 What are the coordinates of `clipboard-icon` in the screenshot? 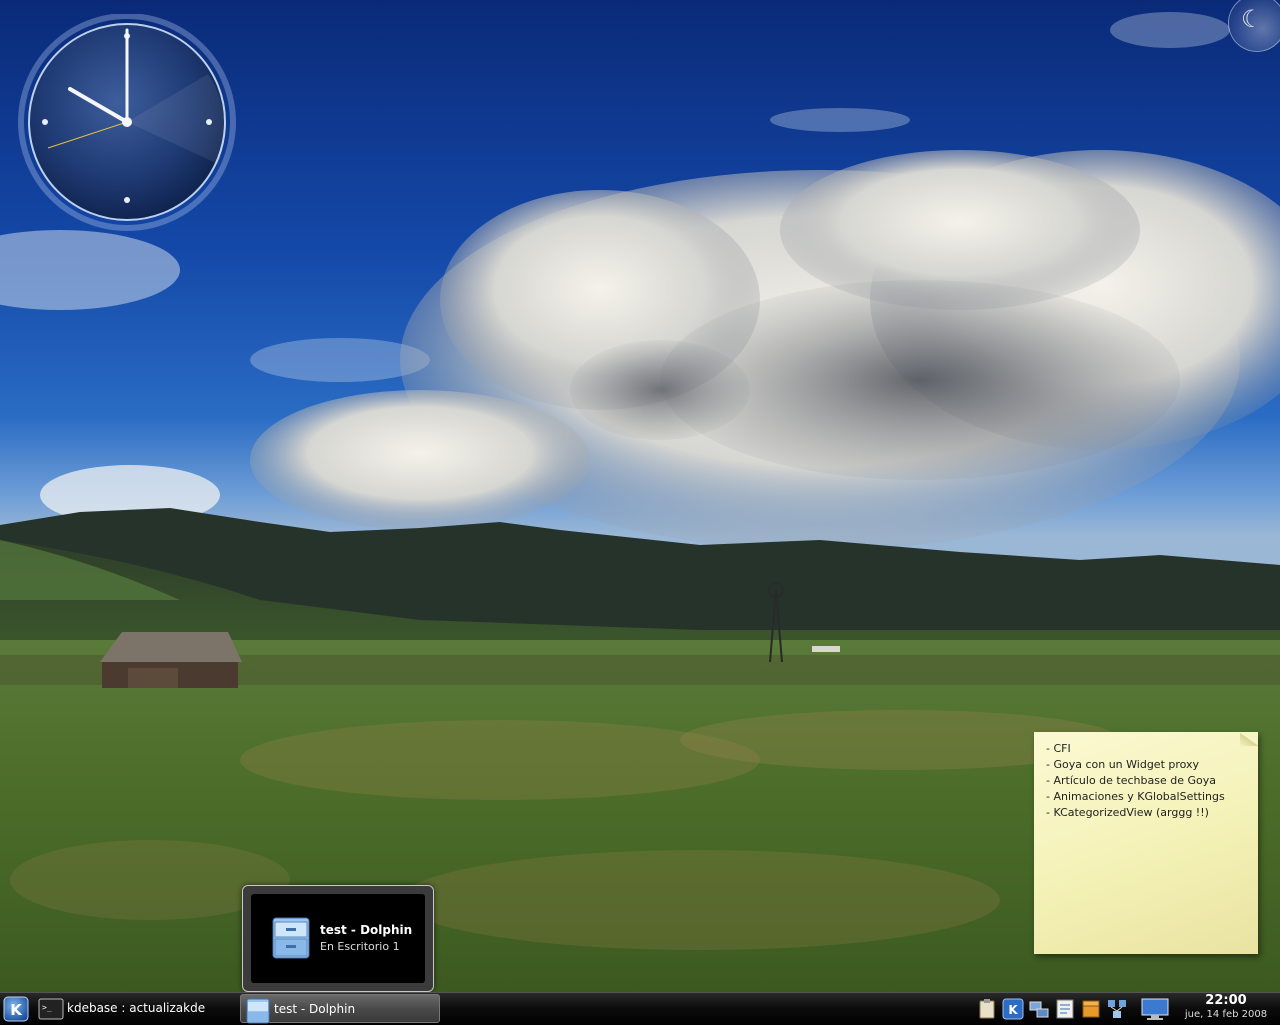 It's located at (987, 1009).